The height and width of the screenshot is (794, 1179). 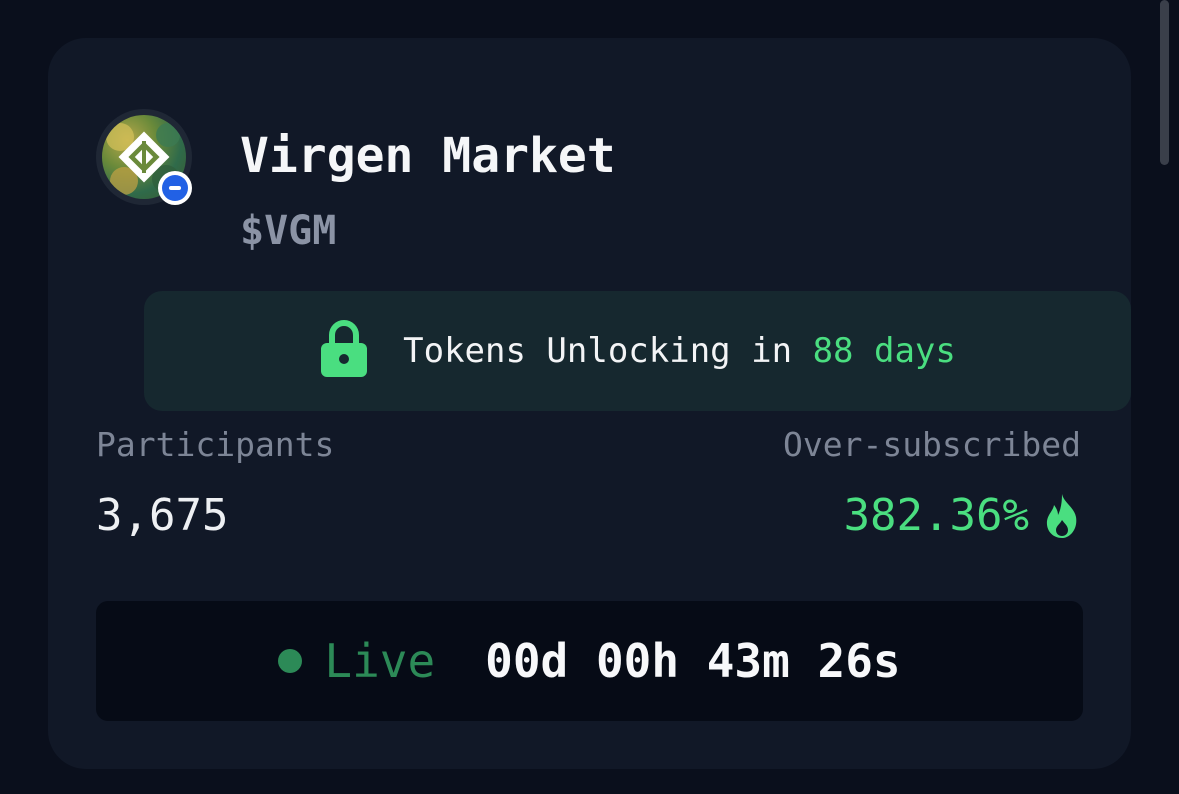 What do you see at coordinates (931, 444) in the screenshot?
I see `oversubscribed-label: Over-subscribed` at bounding box center [931, 444].